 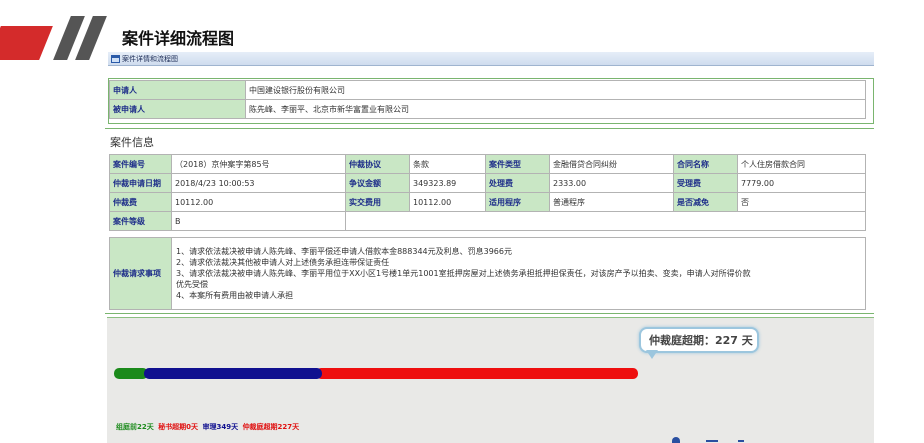 I want to click on overdue-callout-text: 仲裁庭超期：227 天, so click(x=701, y=340).